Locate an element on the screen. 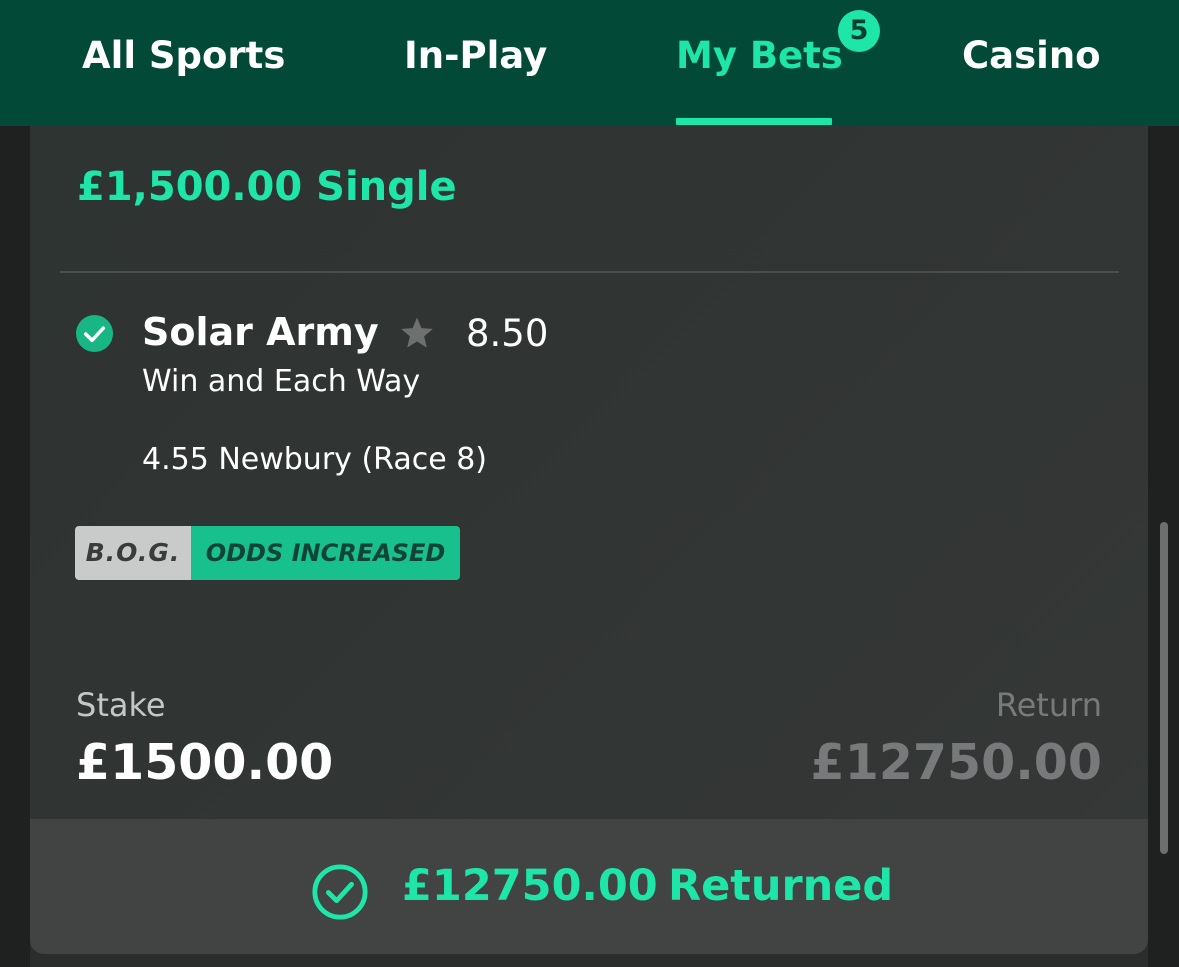 Image resolution: width=1179 pixels, height=967 pixels. my-bets-count-badge: 5 is located at coordinates (859, 31).